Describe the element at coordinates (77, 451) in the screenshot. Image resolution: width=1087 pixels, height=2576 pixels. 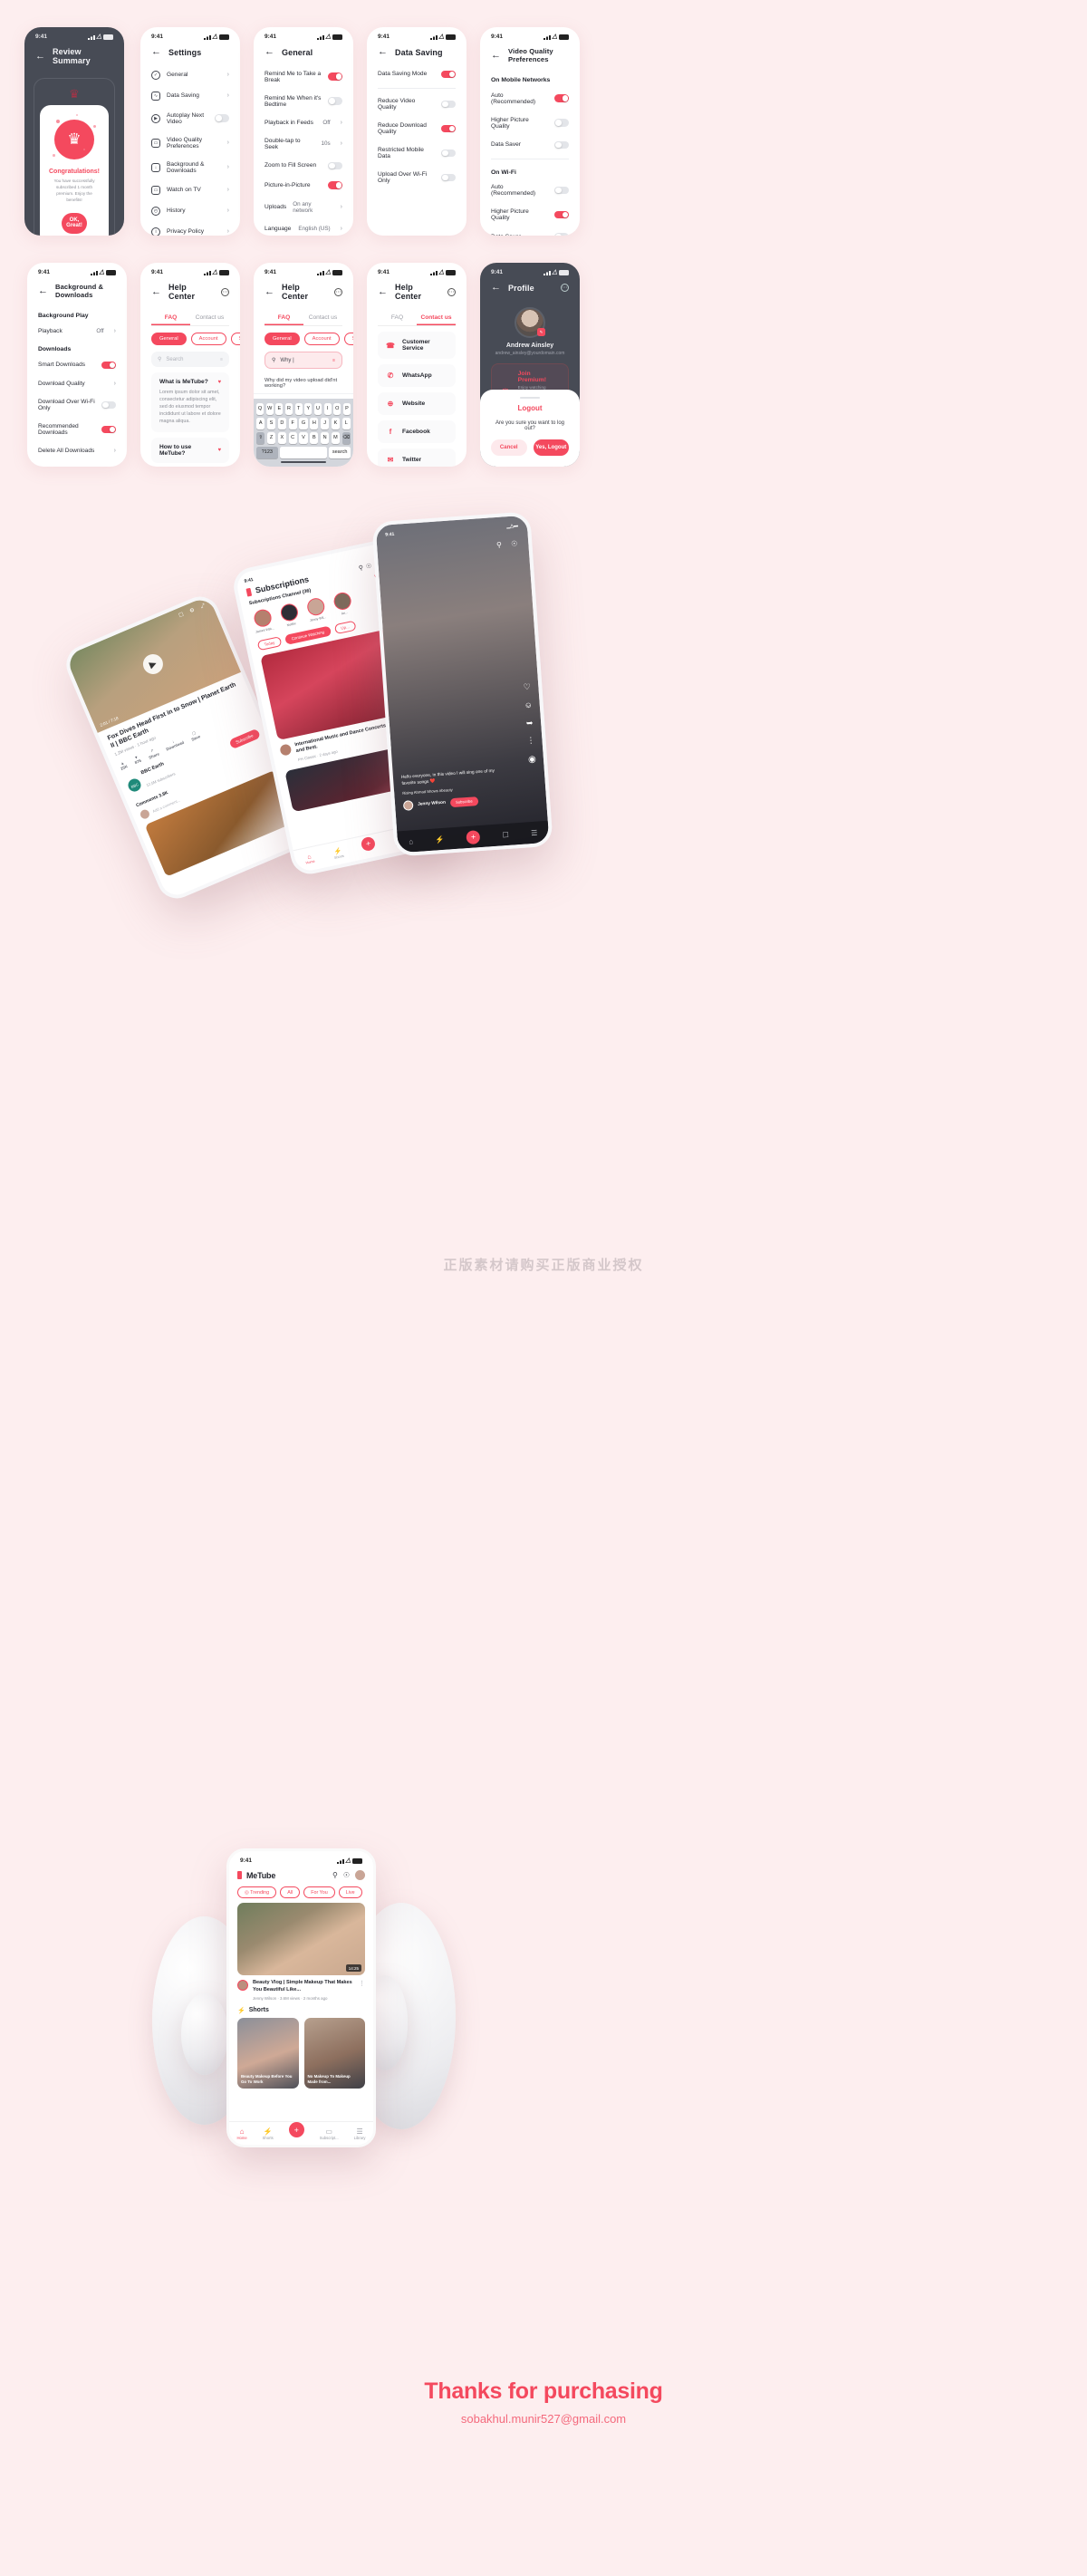
I see `download-row: Delete All Downloads ›` at that location.